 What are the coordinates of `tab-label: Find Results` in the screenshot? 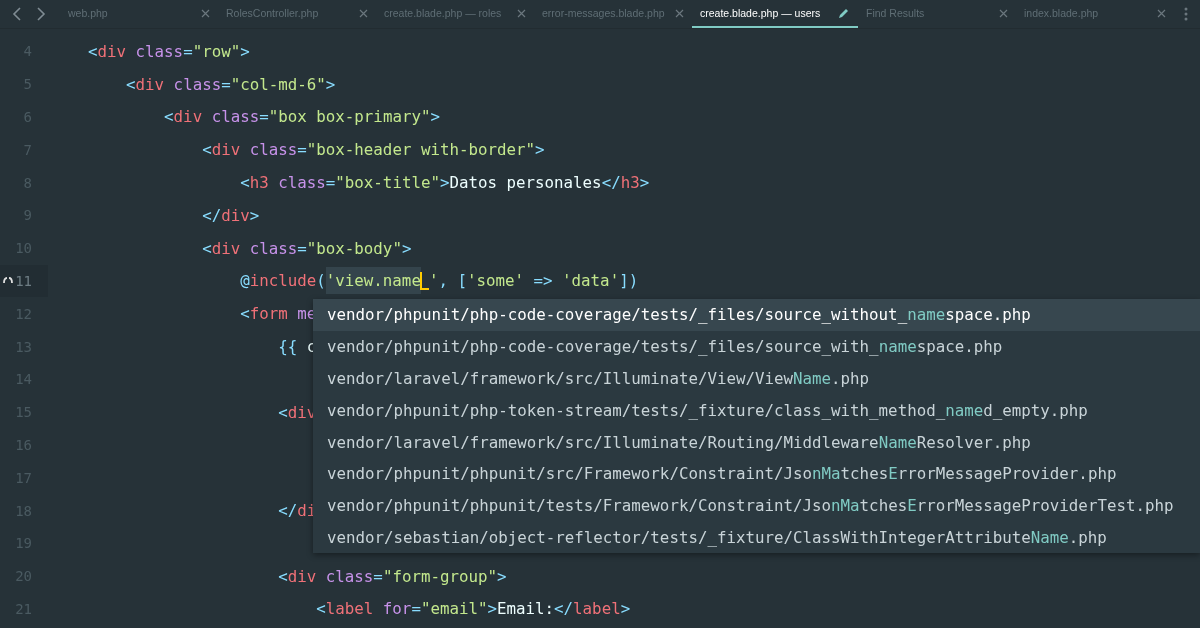 It's located at (895, 13).